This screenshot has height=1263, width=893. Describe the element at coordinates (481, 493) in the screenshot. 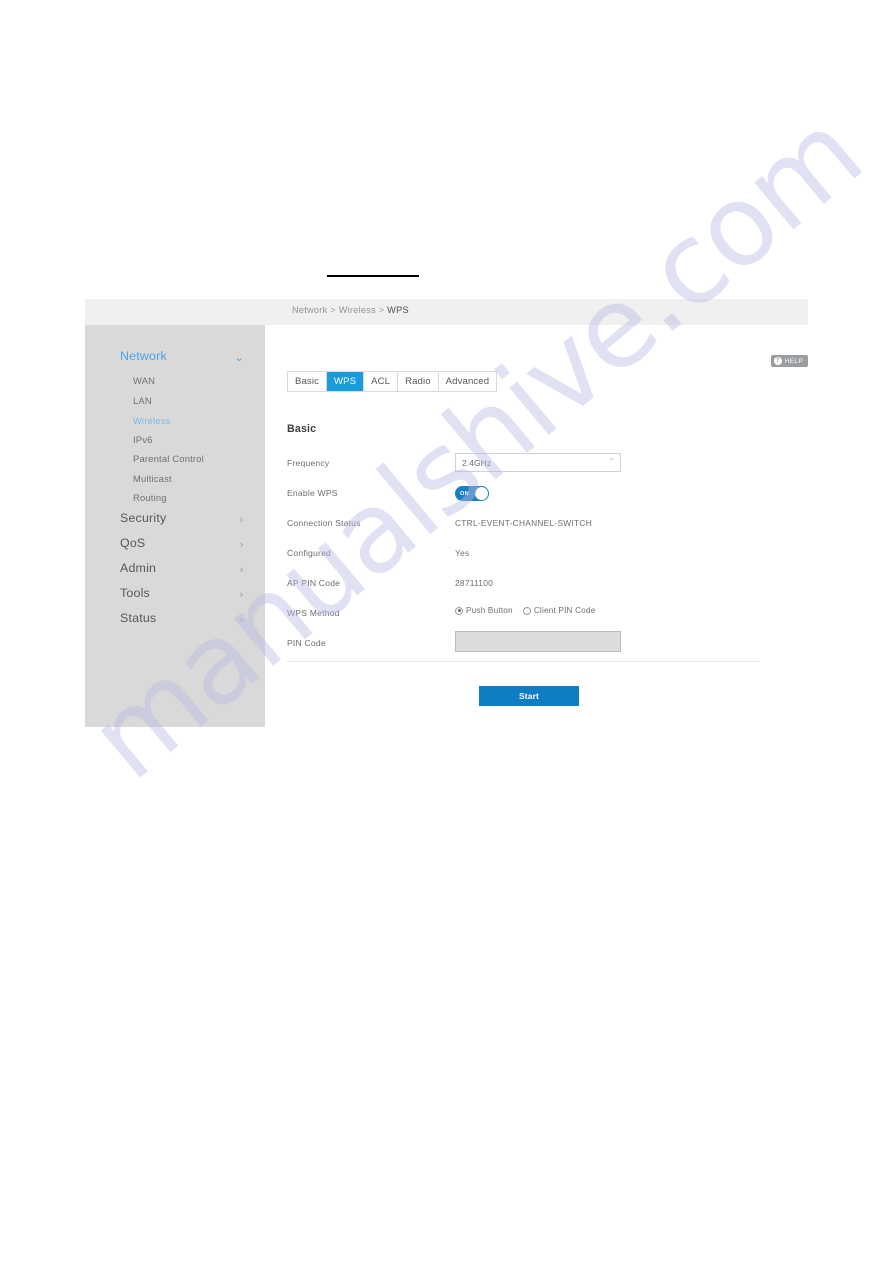

I see `toggle-knob` at that location.